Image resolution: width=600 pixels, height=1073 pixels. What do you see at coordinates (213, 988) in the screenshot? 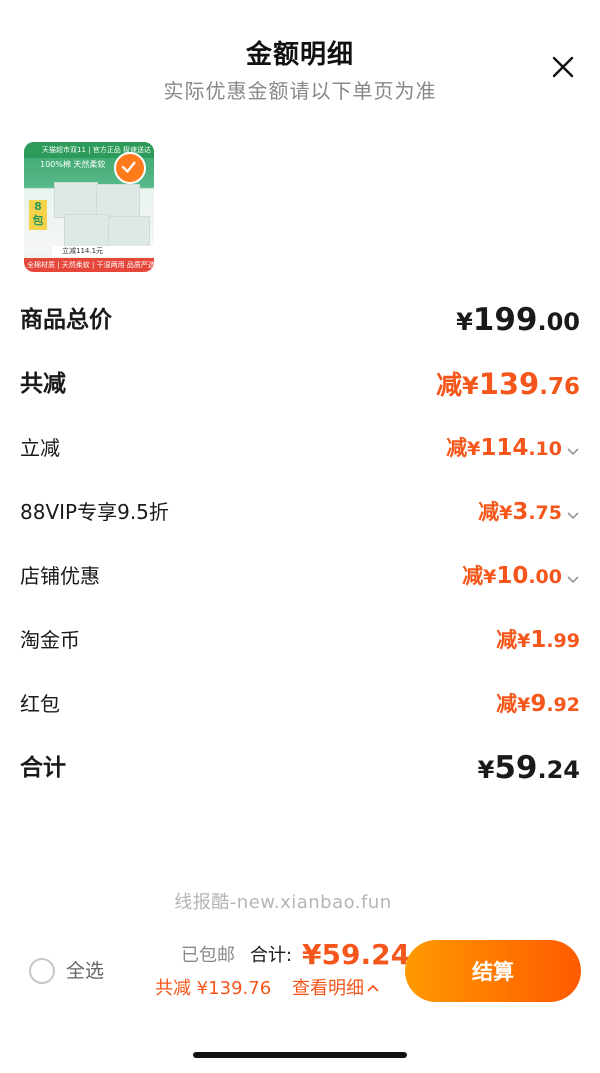
I see `total-reduction: 共减 ¥139.76` at bounding box center [213, 988].